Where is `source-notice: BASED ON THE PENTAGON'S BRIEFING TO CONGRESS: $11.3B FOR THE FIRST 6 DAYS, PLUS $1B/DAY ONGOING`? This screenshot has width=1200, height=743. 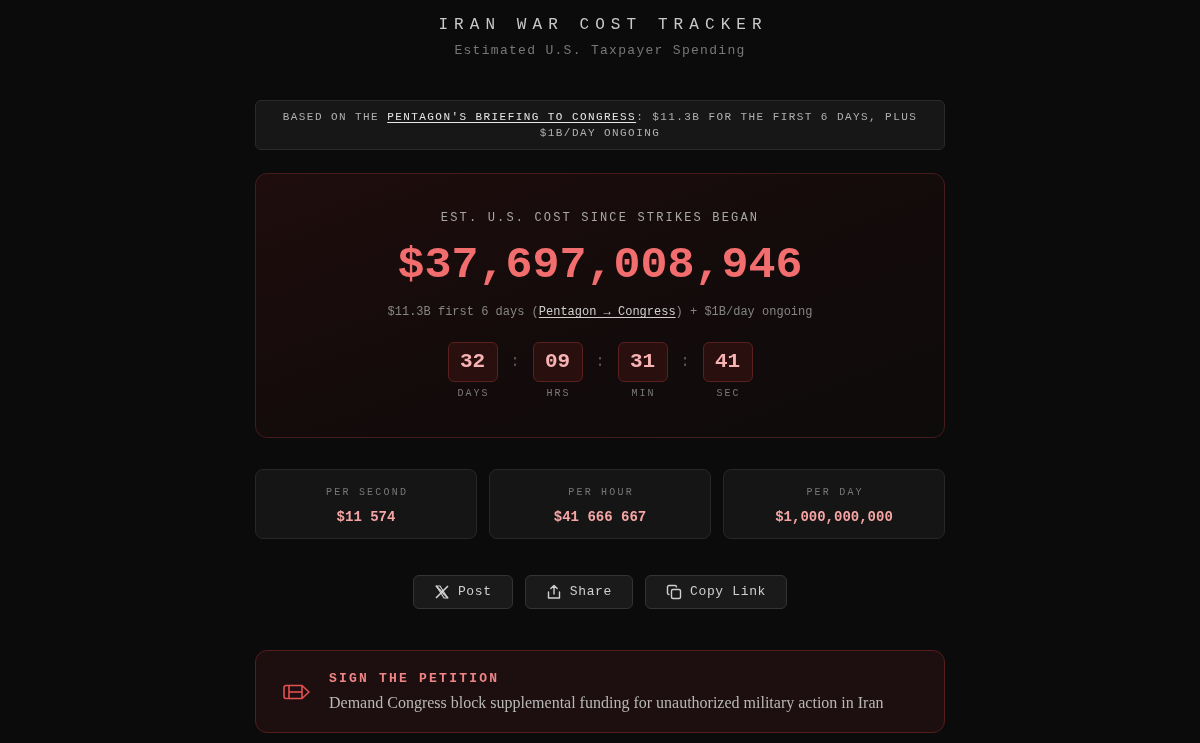 source-notice: BASED ON THE PENTAGON'S BRIEFING TO CONGRESS: $11.3B FOR THE FIRST 6 DAYS, PLUS $1B/DAY ONGOING is located at coordinates (600, 125).